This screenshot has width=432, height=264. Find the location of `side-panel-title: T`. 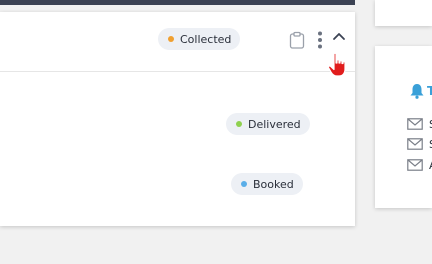

side-panel-title: T is located at coordinates (420, 91).